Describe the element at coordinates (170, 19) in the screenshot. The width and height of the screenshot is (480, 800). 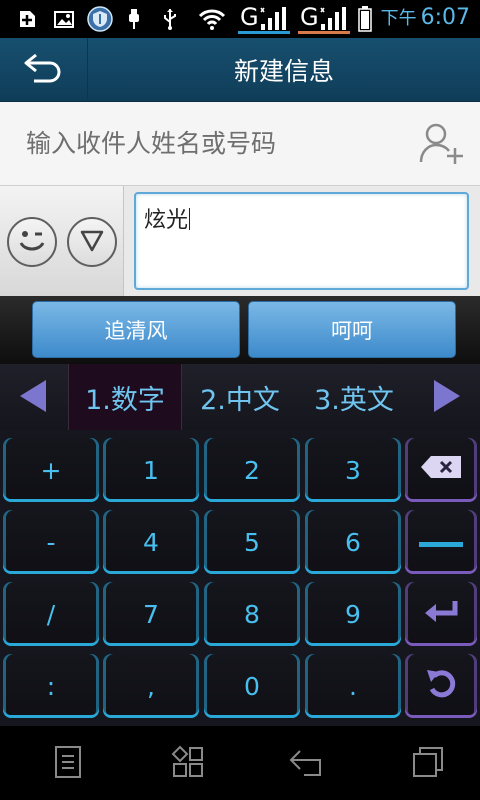
I see `usb-icon` at that location.